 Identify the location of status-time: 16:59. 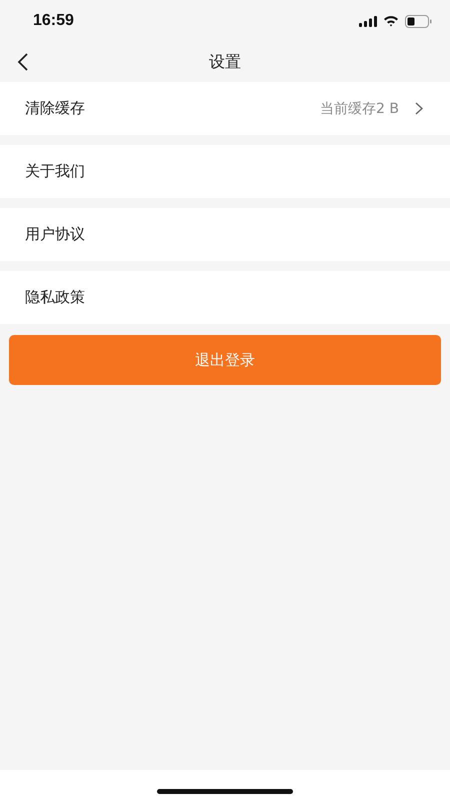
(53, 21).